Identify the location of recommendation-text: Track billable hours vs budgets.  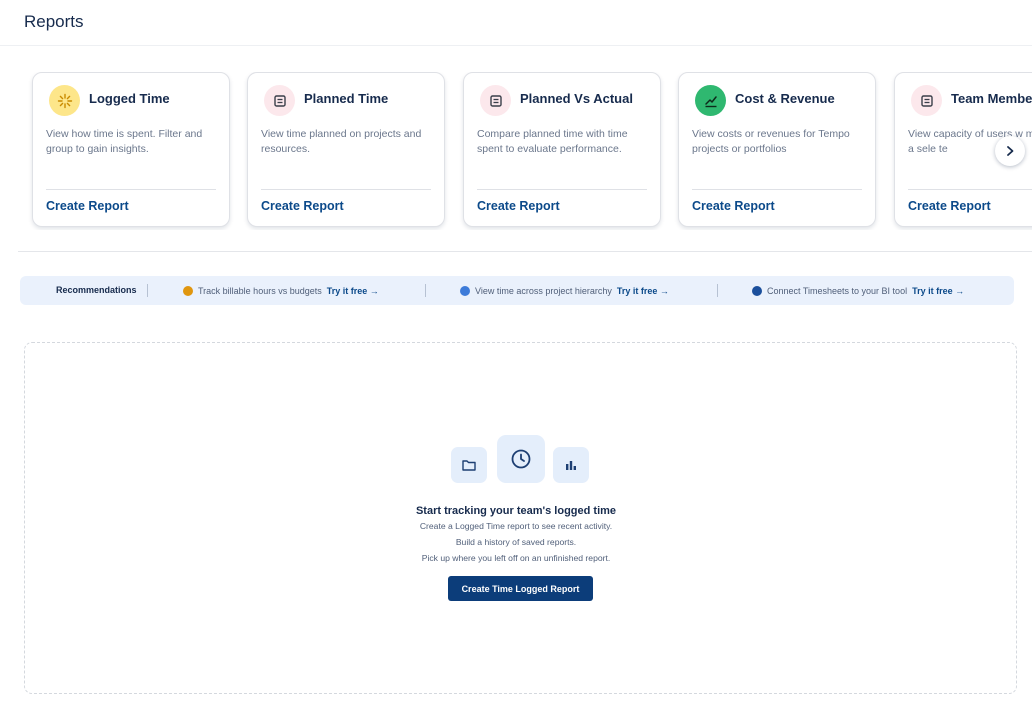
(260, 290).